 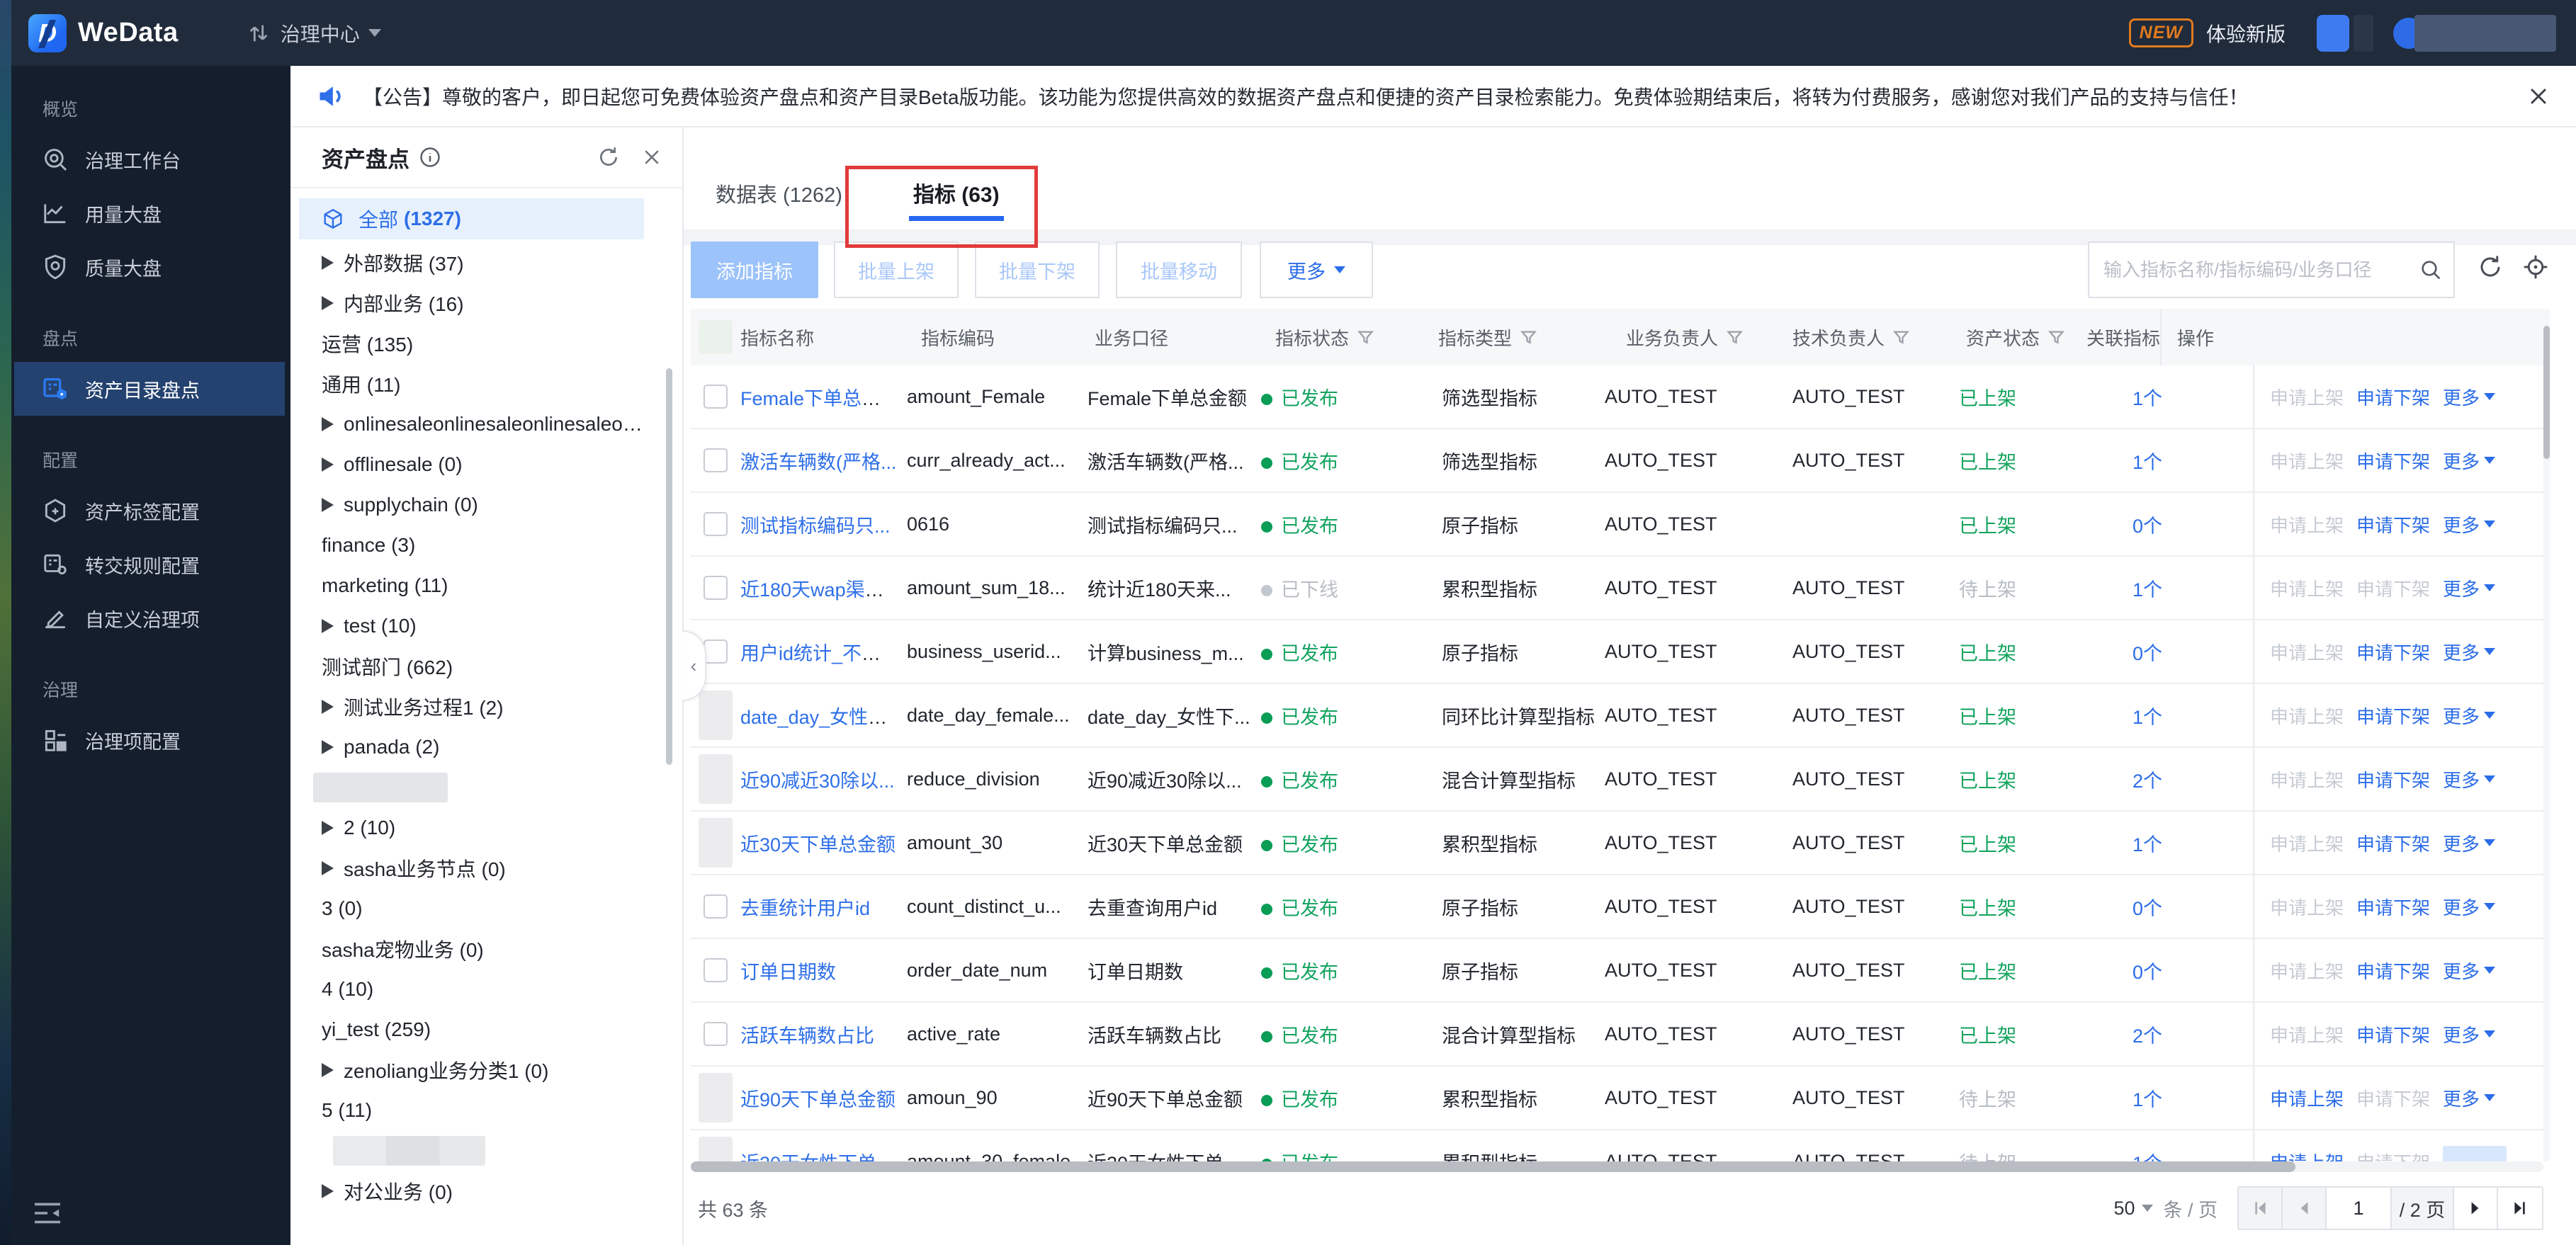 What do you see at coordinates (2271, 269) in the screenshot?
I see `search-box` at bounding box center [2271, 269].